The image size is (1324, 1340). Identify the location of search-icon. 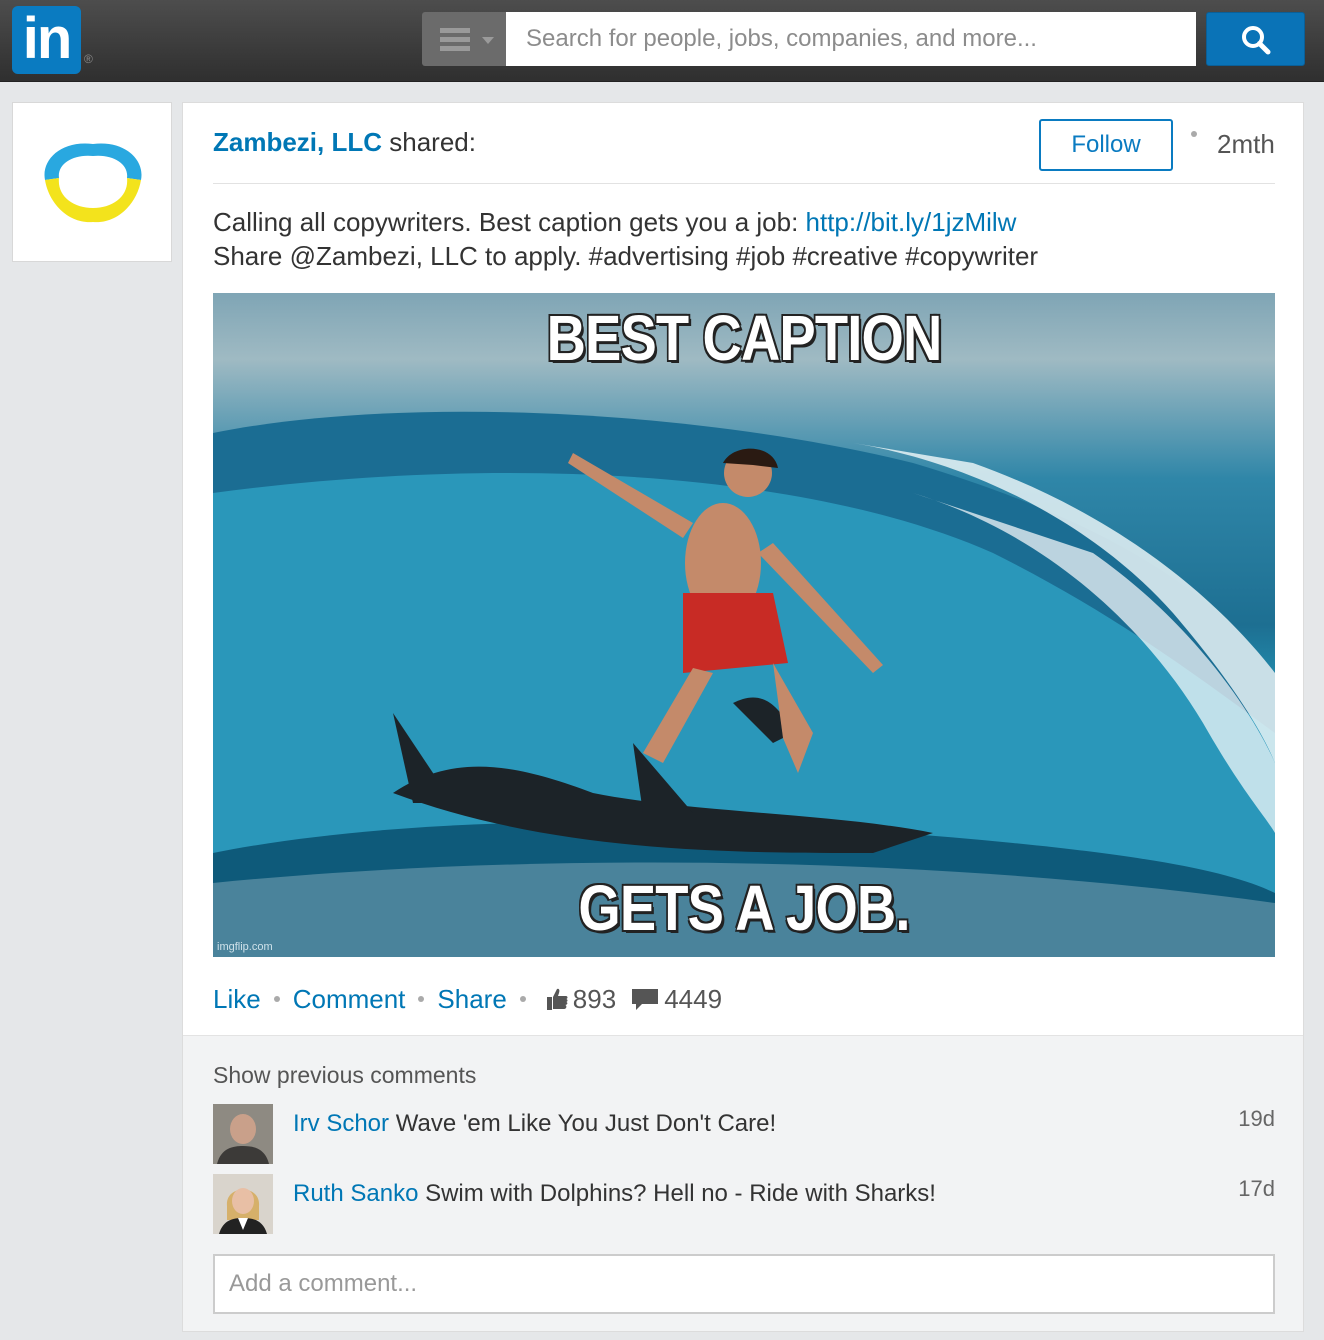
(1256, 40).